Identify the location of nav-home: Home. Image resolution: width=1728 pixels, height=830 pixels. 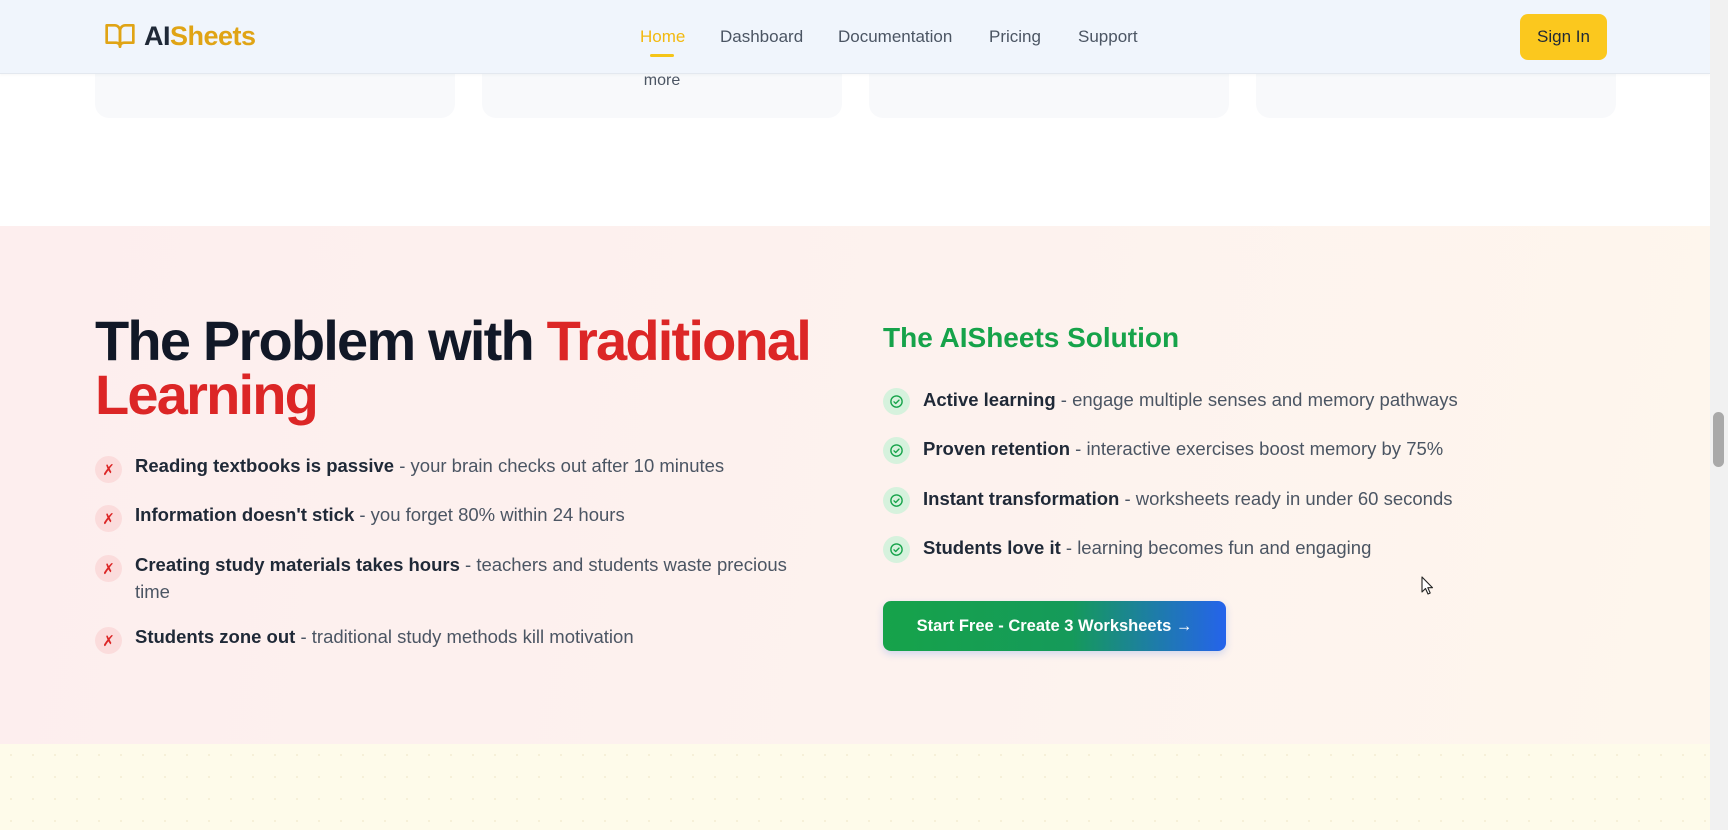
(662, 37).